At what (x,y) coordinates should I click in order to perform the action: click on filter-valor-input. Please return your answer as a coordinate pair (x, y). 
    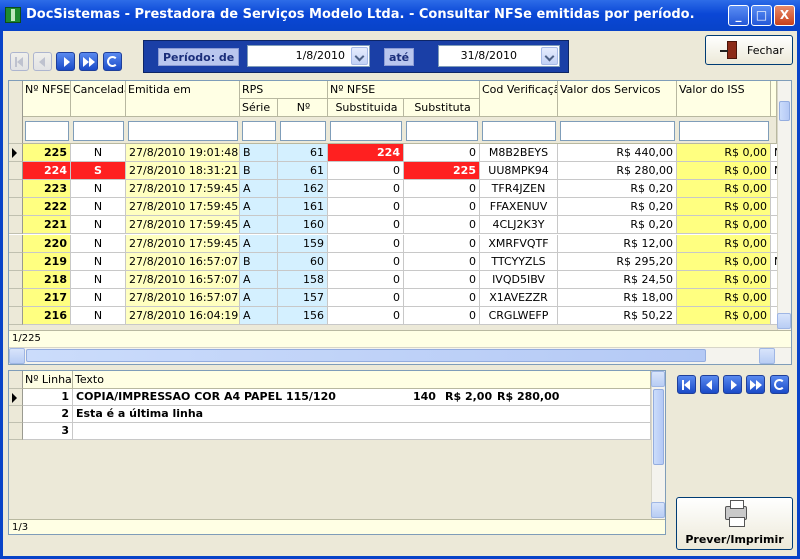
    Looking at the image, I should click on (617, 131).